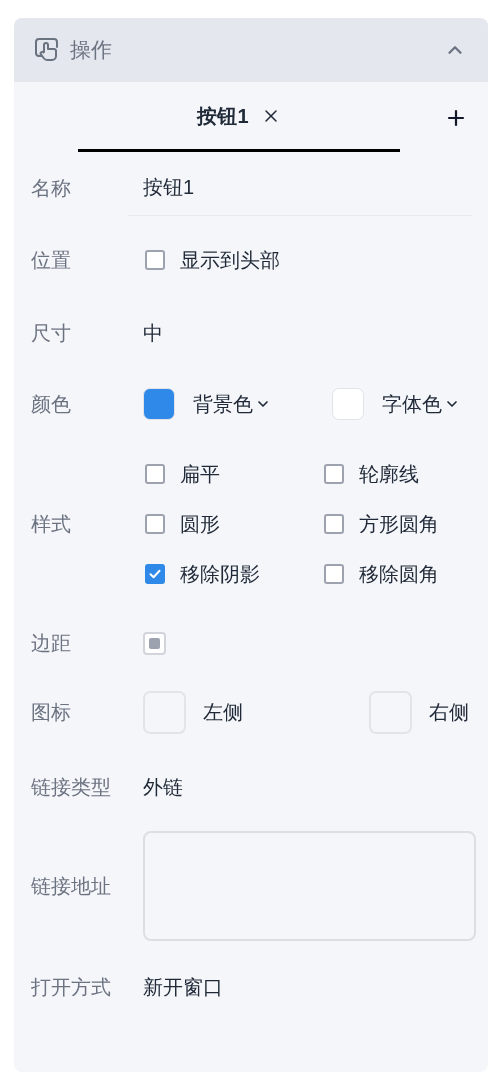 The height and width of the screenshot is (1082, 502). I want to click on name-field: 按钮1, so click(300, 188).